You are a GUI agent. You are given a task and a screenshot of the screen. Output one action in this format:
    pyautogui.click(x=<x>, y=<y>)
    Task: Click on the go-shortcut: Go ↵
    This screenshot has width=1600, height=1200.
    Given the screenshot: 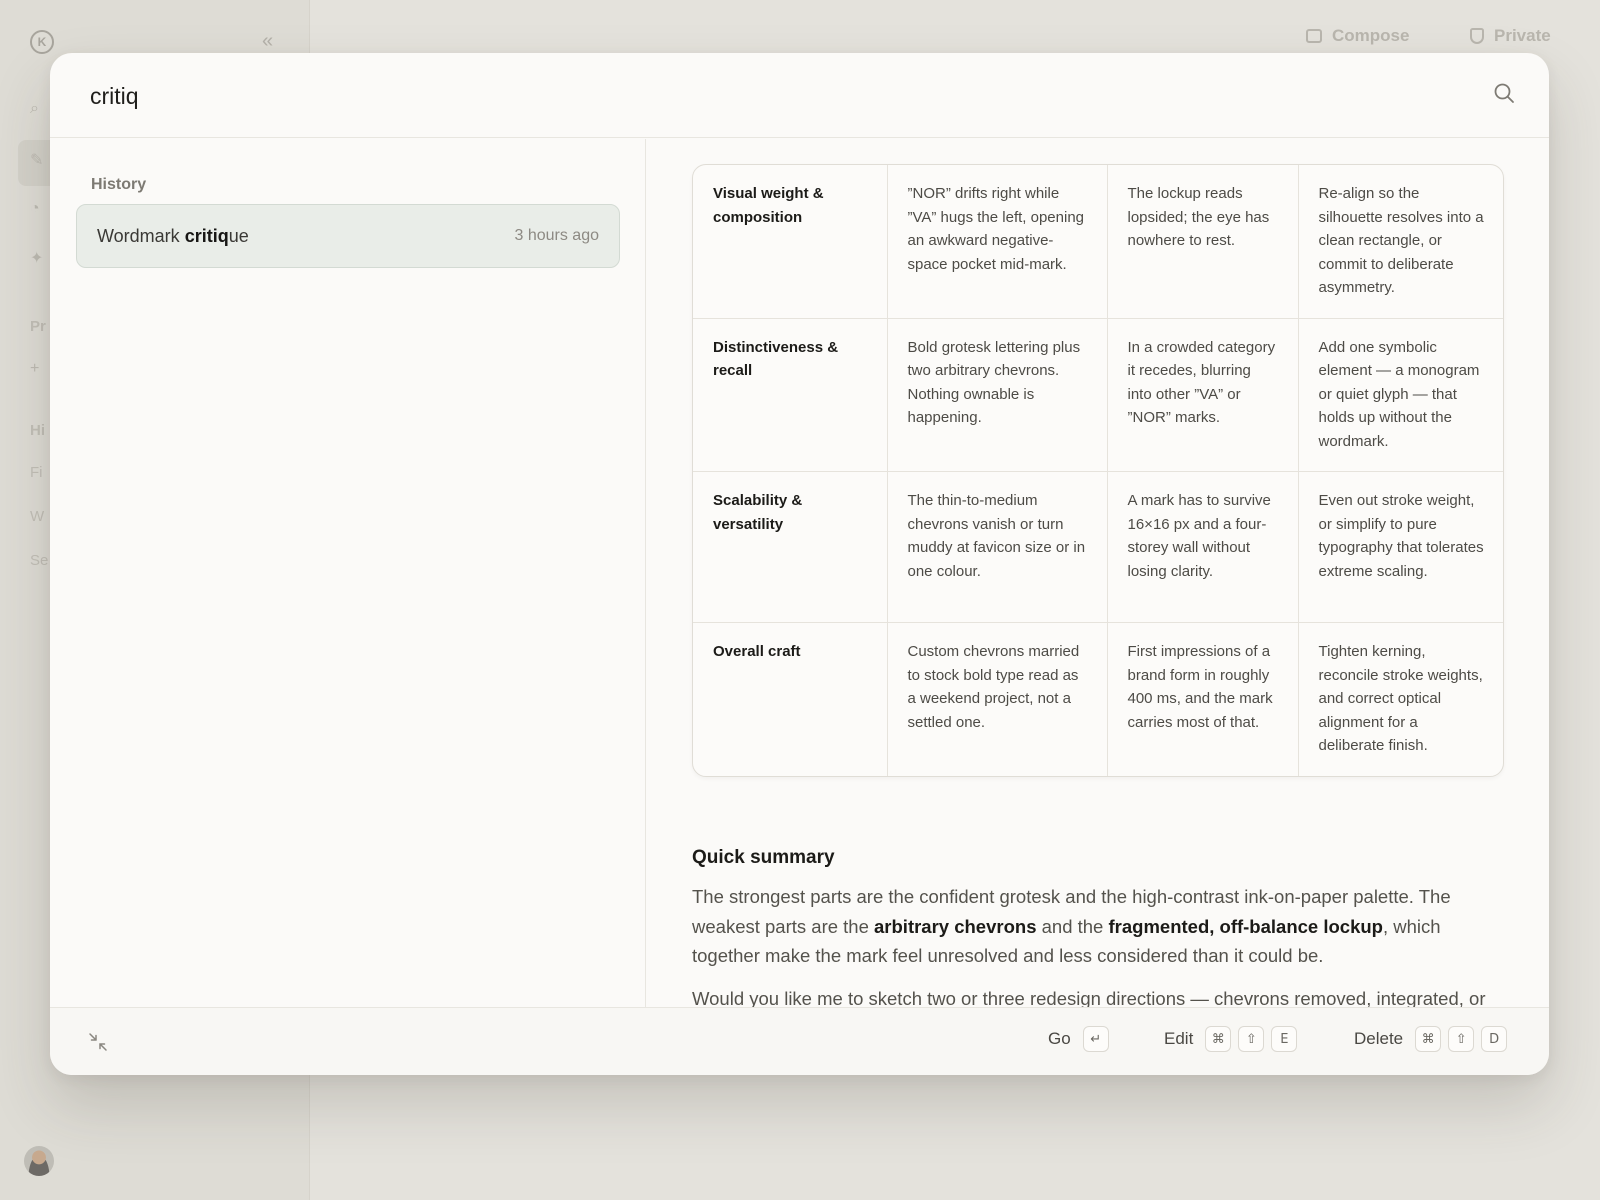 What is the action you would take?
    pyautogui.click(x=1078, y=1039)
    